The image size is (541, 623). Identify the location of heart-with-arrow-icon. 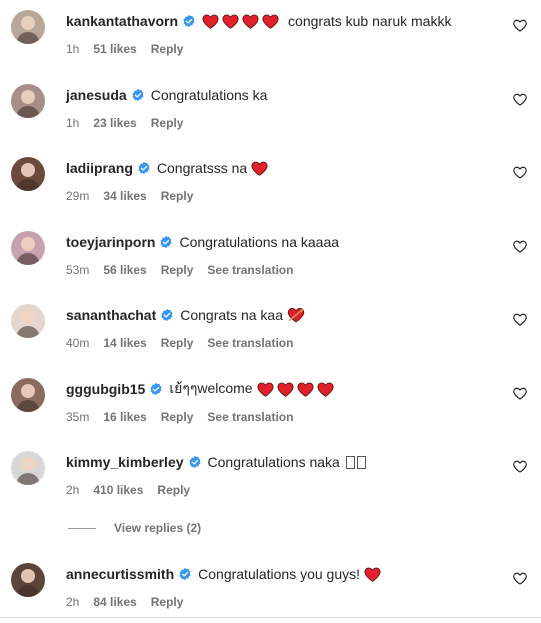
(296, 315).